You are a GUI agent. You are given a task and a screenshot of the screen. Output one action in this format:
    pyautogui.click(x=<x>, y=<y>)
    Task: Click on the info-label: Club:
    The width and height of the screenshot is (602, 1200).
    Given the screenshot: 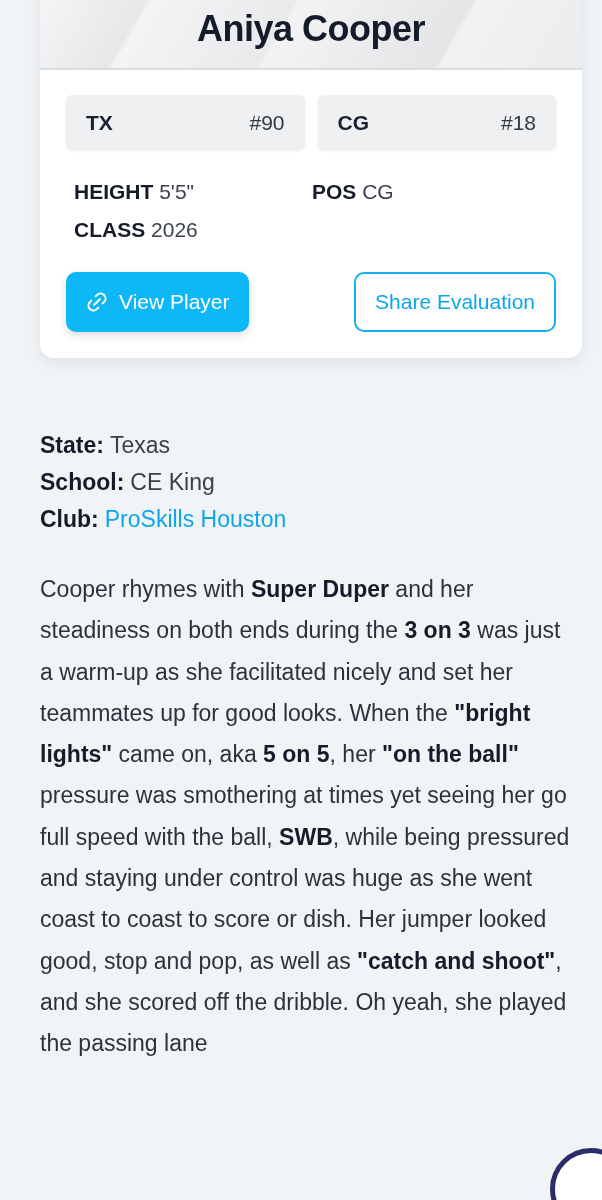 What is the action you would take?
    pyautogui.click(x=69, y=519)
    